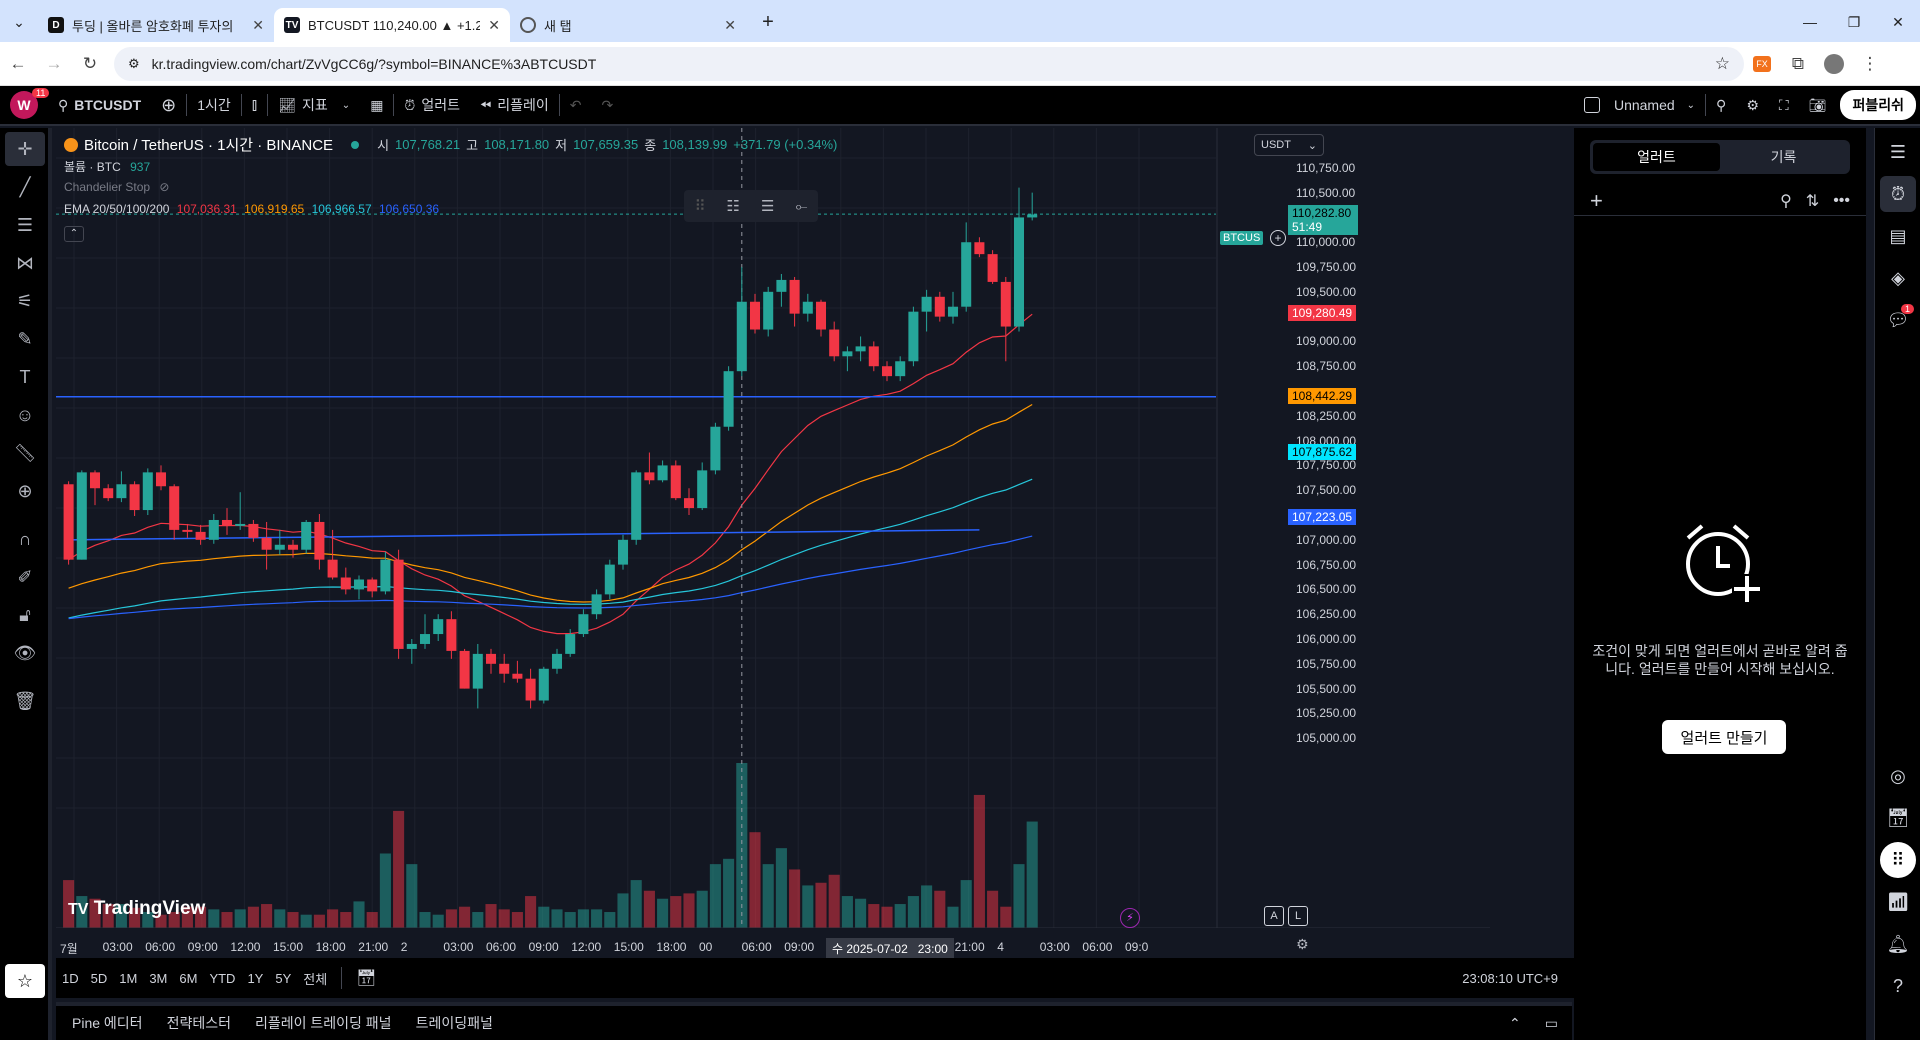 This screenshot has height=1040, width=1920. I want to click on ideas-target-icon: ◎, so click(1898, 776).